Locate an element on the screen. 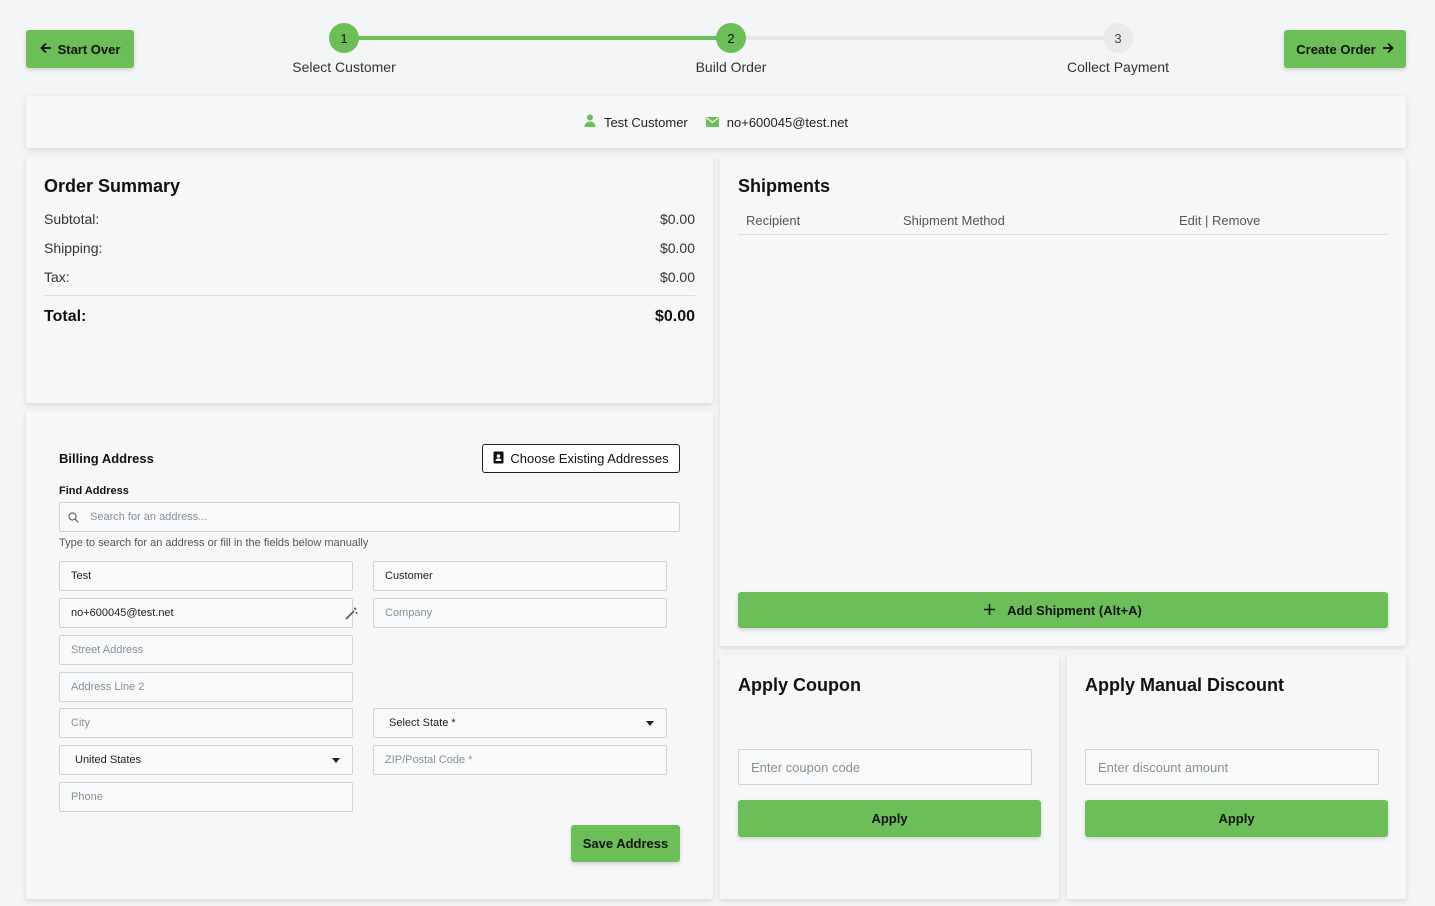 The image size is (1435, 906). state-select-value: Select State * is located at coordinates (422, 723).